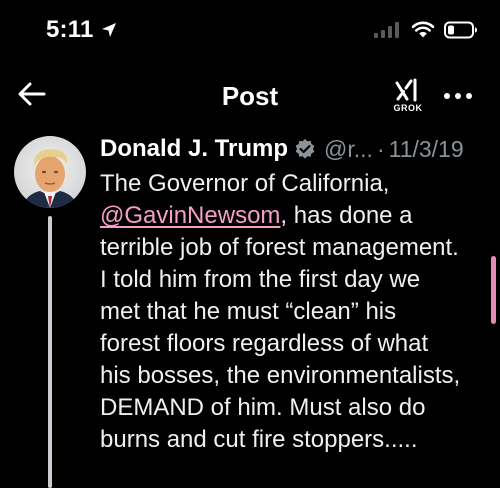 The height and width of the screenshot is (488, 500). Describe the element at coordinates (408, 108) in the screenshot. I see `grok-label: GROK` at that location.